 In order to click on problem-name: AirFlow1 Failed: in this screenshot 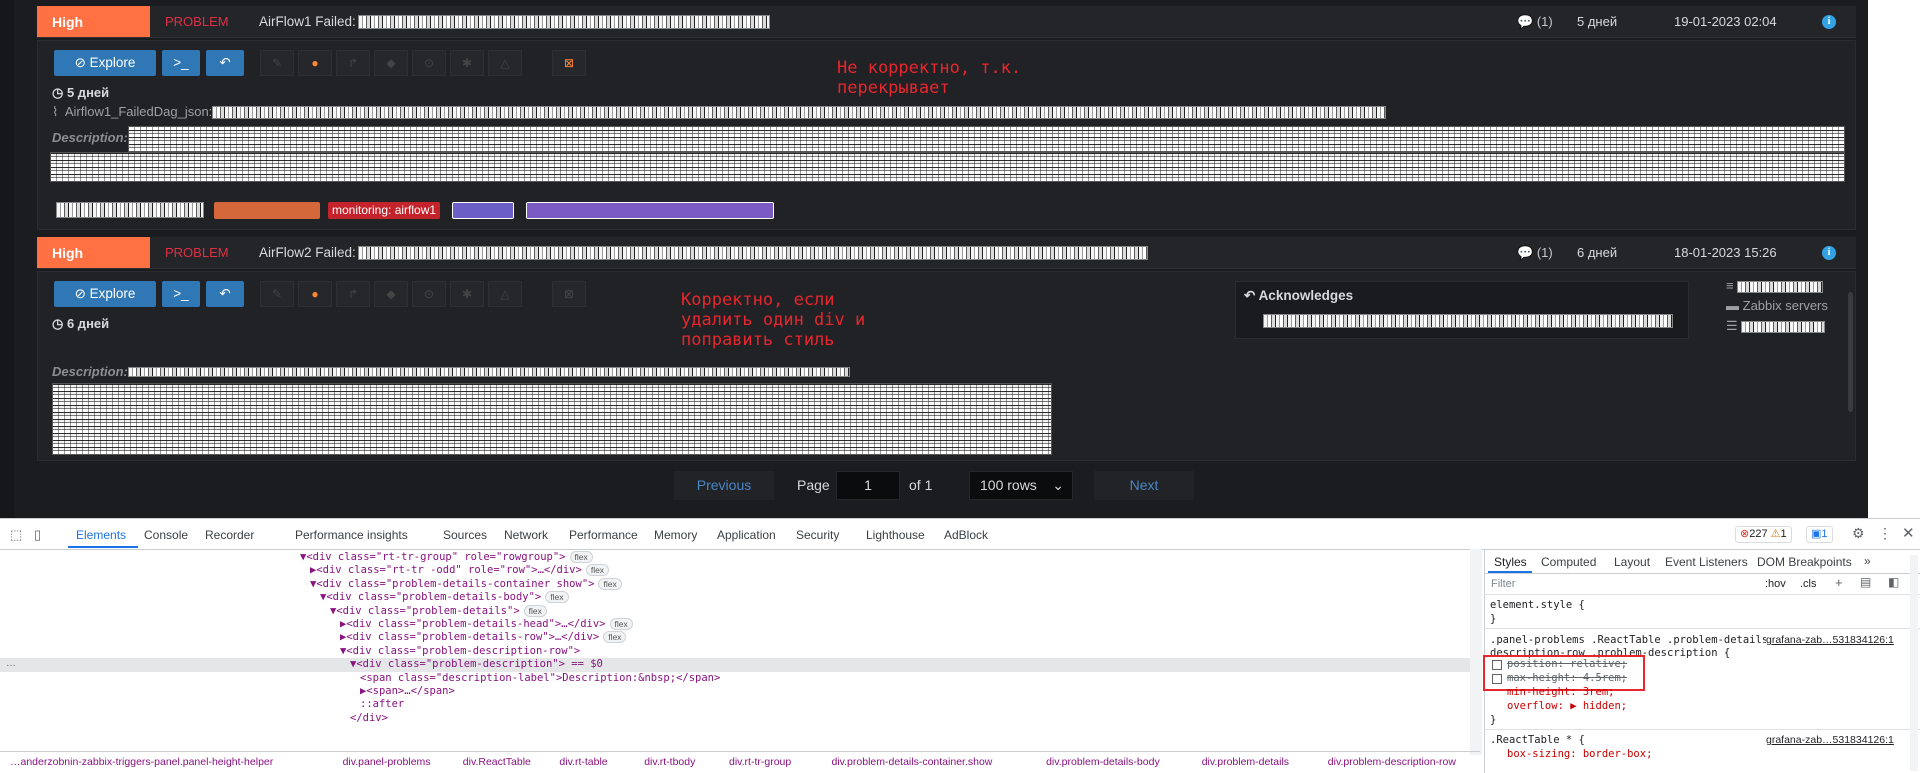, I will do `click(514, 22)`.